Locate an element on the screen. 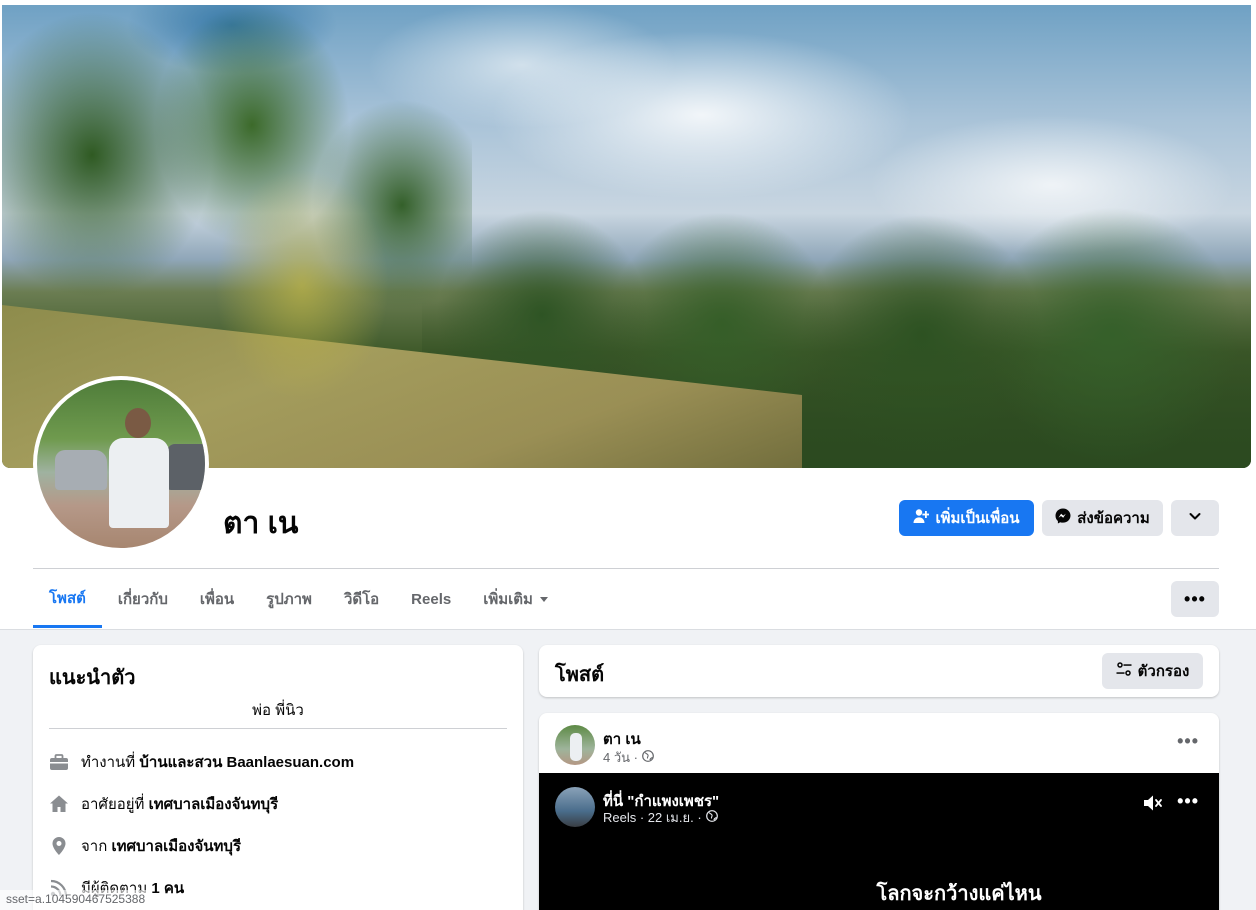  post-meta: 4 วัน · is located at coordinates (628, 757).